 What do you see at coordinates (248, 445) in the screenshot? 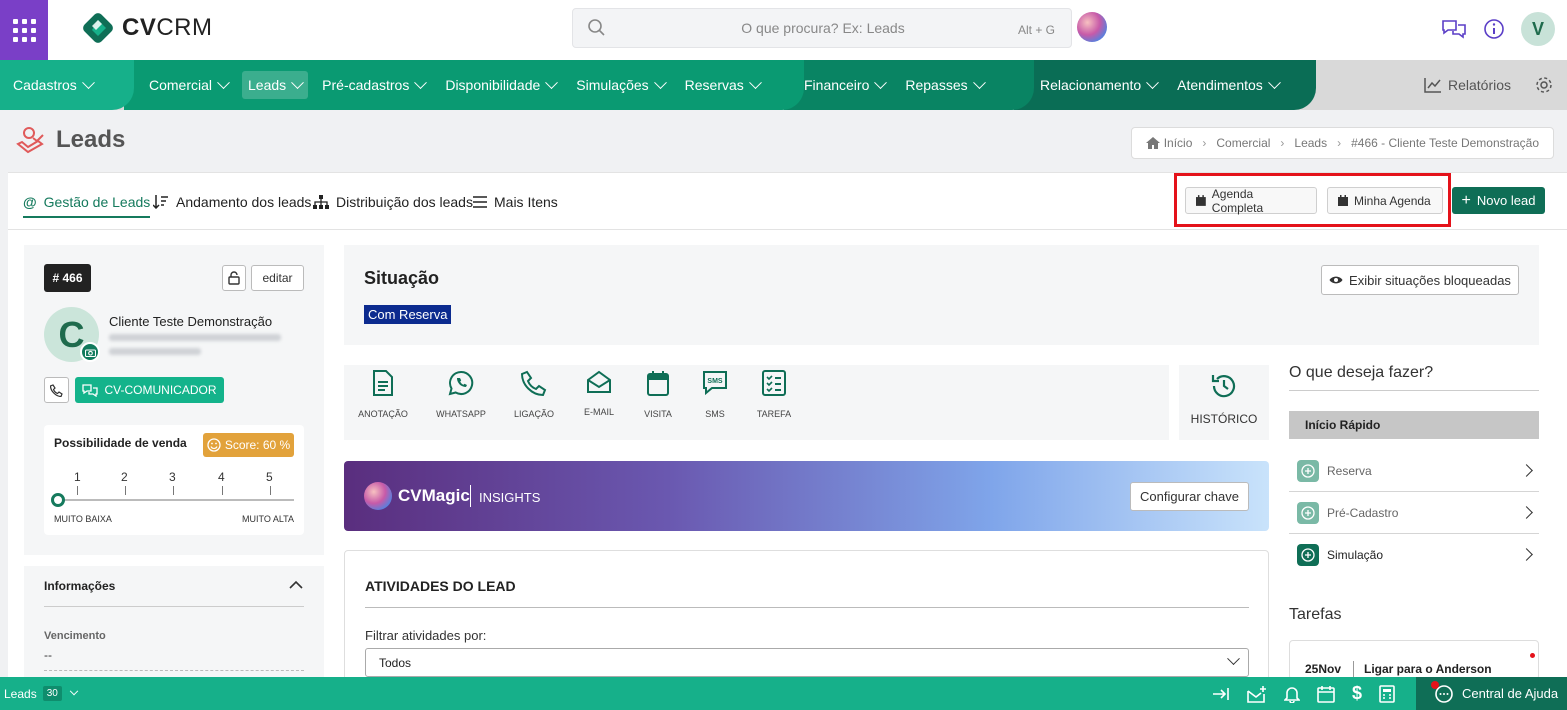
I see `score-badge: Score: 60 %` at bounding box center [248, 445].